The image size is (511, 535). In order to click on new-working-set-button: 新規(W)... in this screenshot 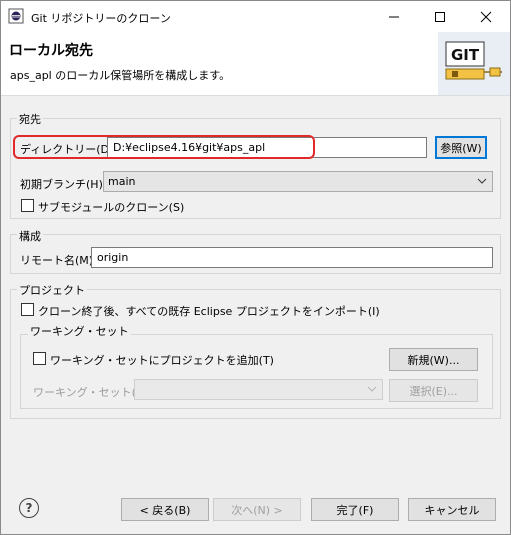, I will do `click(433, 359)`.